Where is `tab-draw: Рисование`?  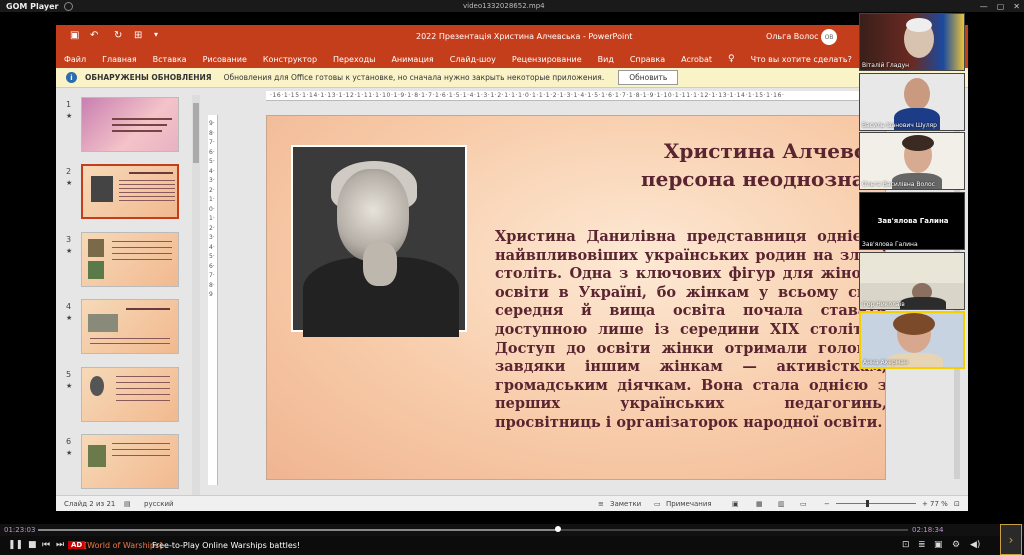 tab-draw: Рисование is located at coordinates (225, 59).